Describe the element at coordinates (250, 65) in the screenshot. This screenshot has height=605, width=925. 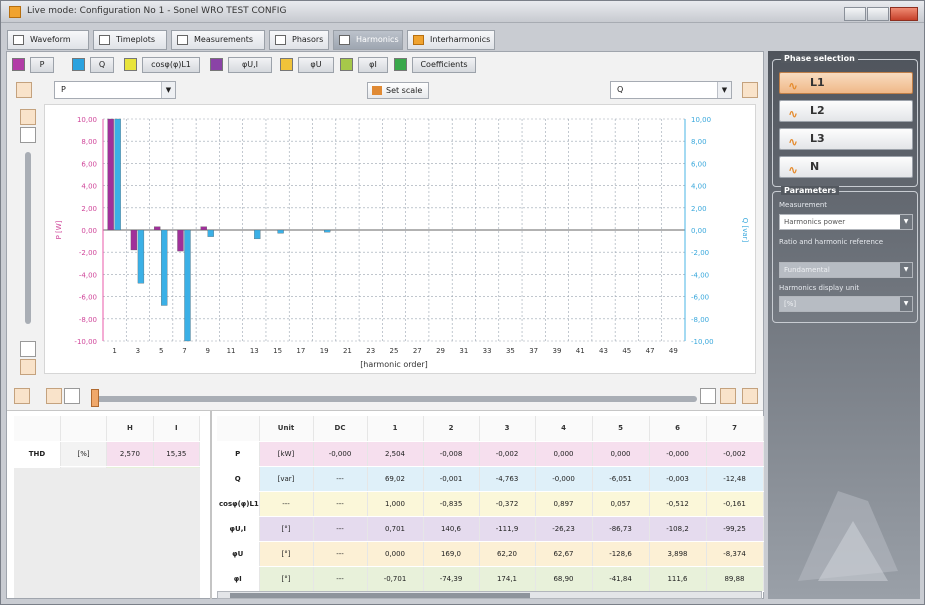
I see `series-phiui-button: φU,I` at that location.